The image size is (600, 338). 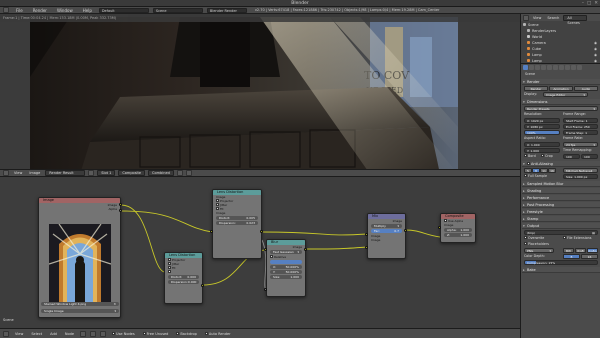 What do you see at coordinates (580, 120) in the screenshot?
I see `start-frame-field: Start Frame: 1` at bounding box center [580, 120].